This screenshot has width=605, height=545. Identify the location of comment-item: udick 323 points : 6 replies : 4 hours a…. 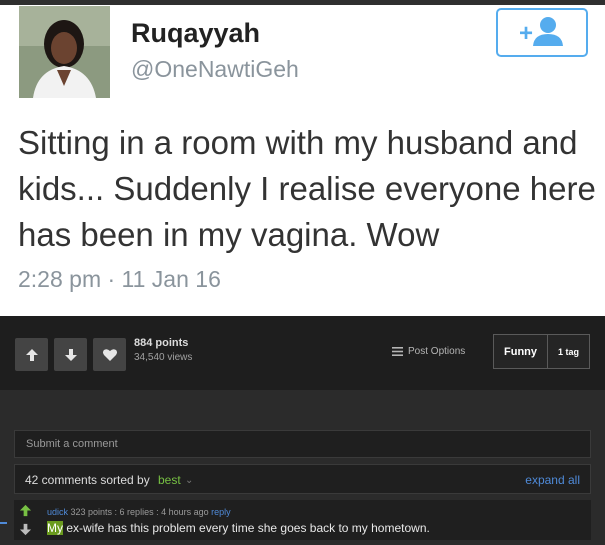
(302, 520).